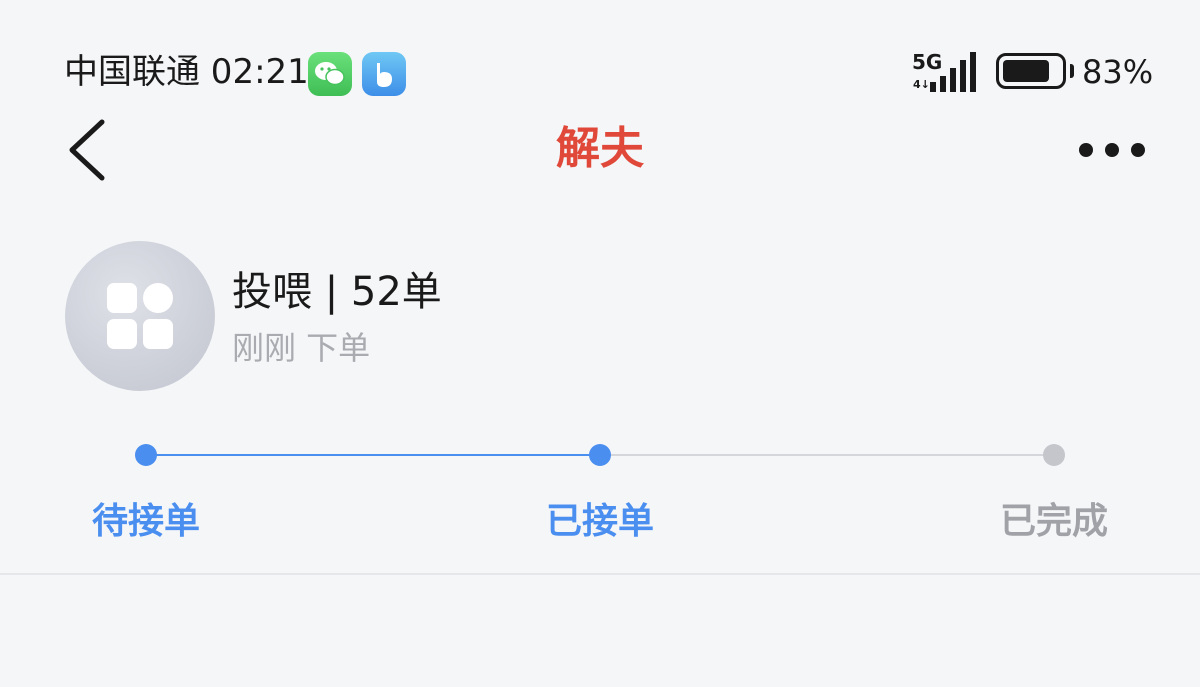 The height and width of the screenshot is (687, 1200). I want to click on order-title: 投喂 | 52单, so click(337, 292).